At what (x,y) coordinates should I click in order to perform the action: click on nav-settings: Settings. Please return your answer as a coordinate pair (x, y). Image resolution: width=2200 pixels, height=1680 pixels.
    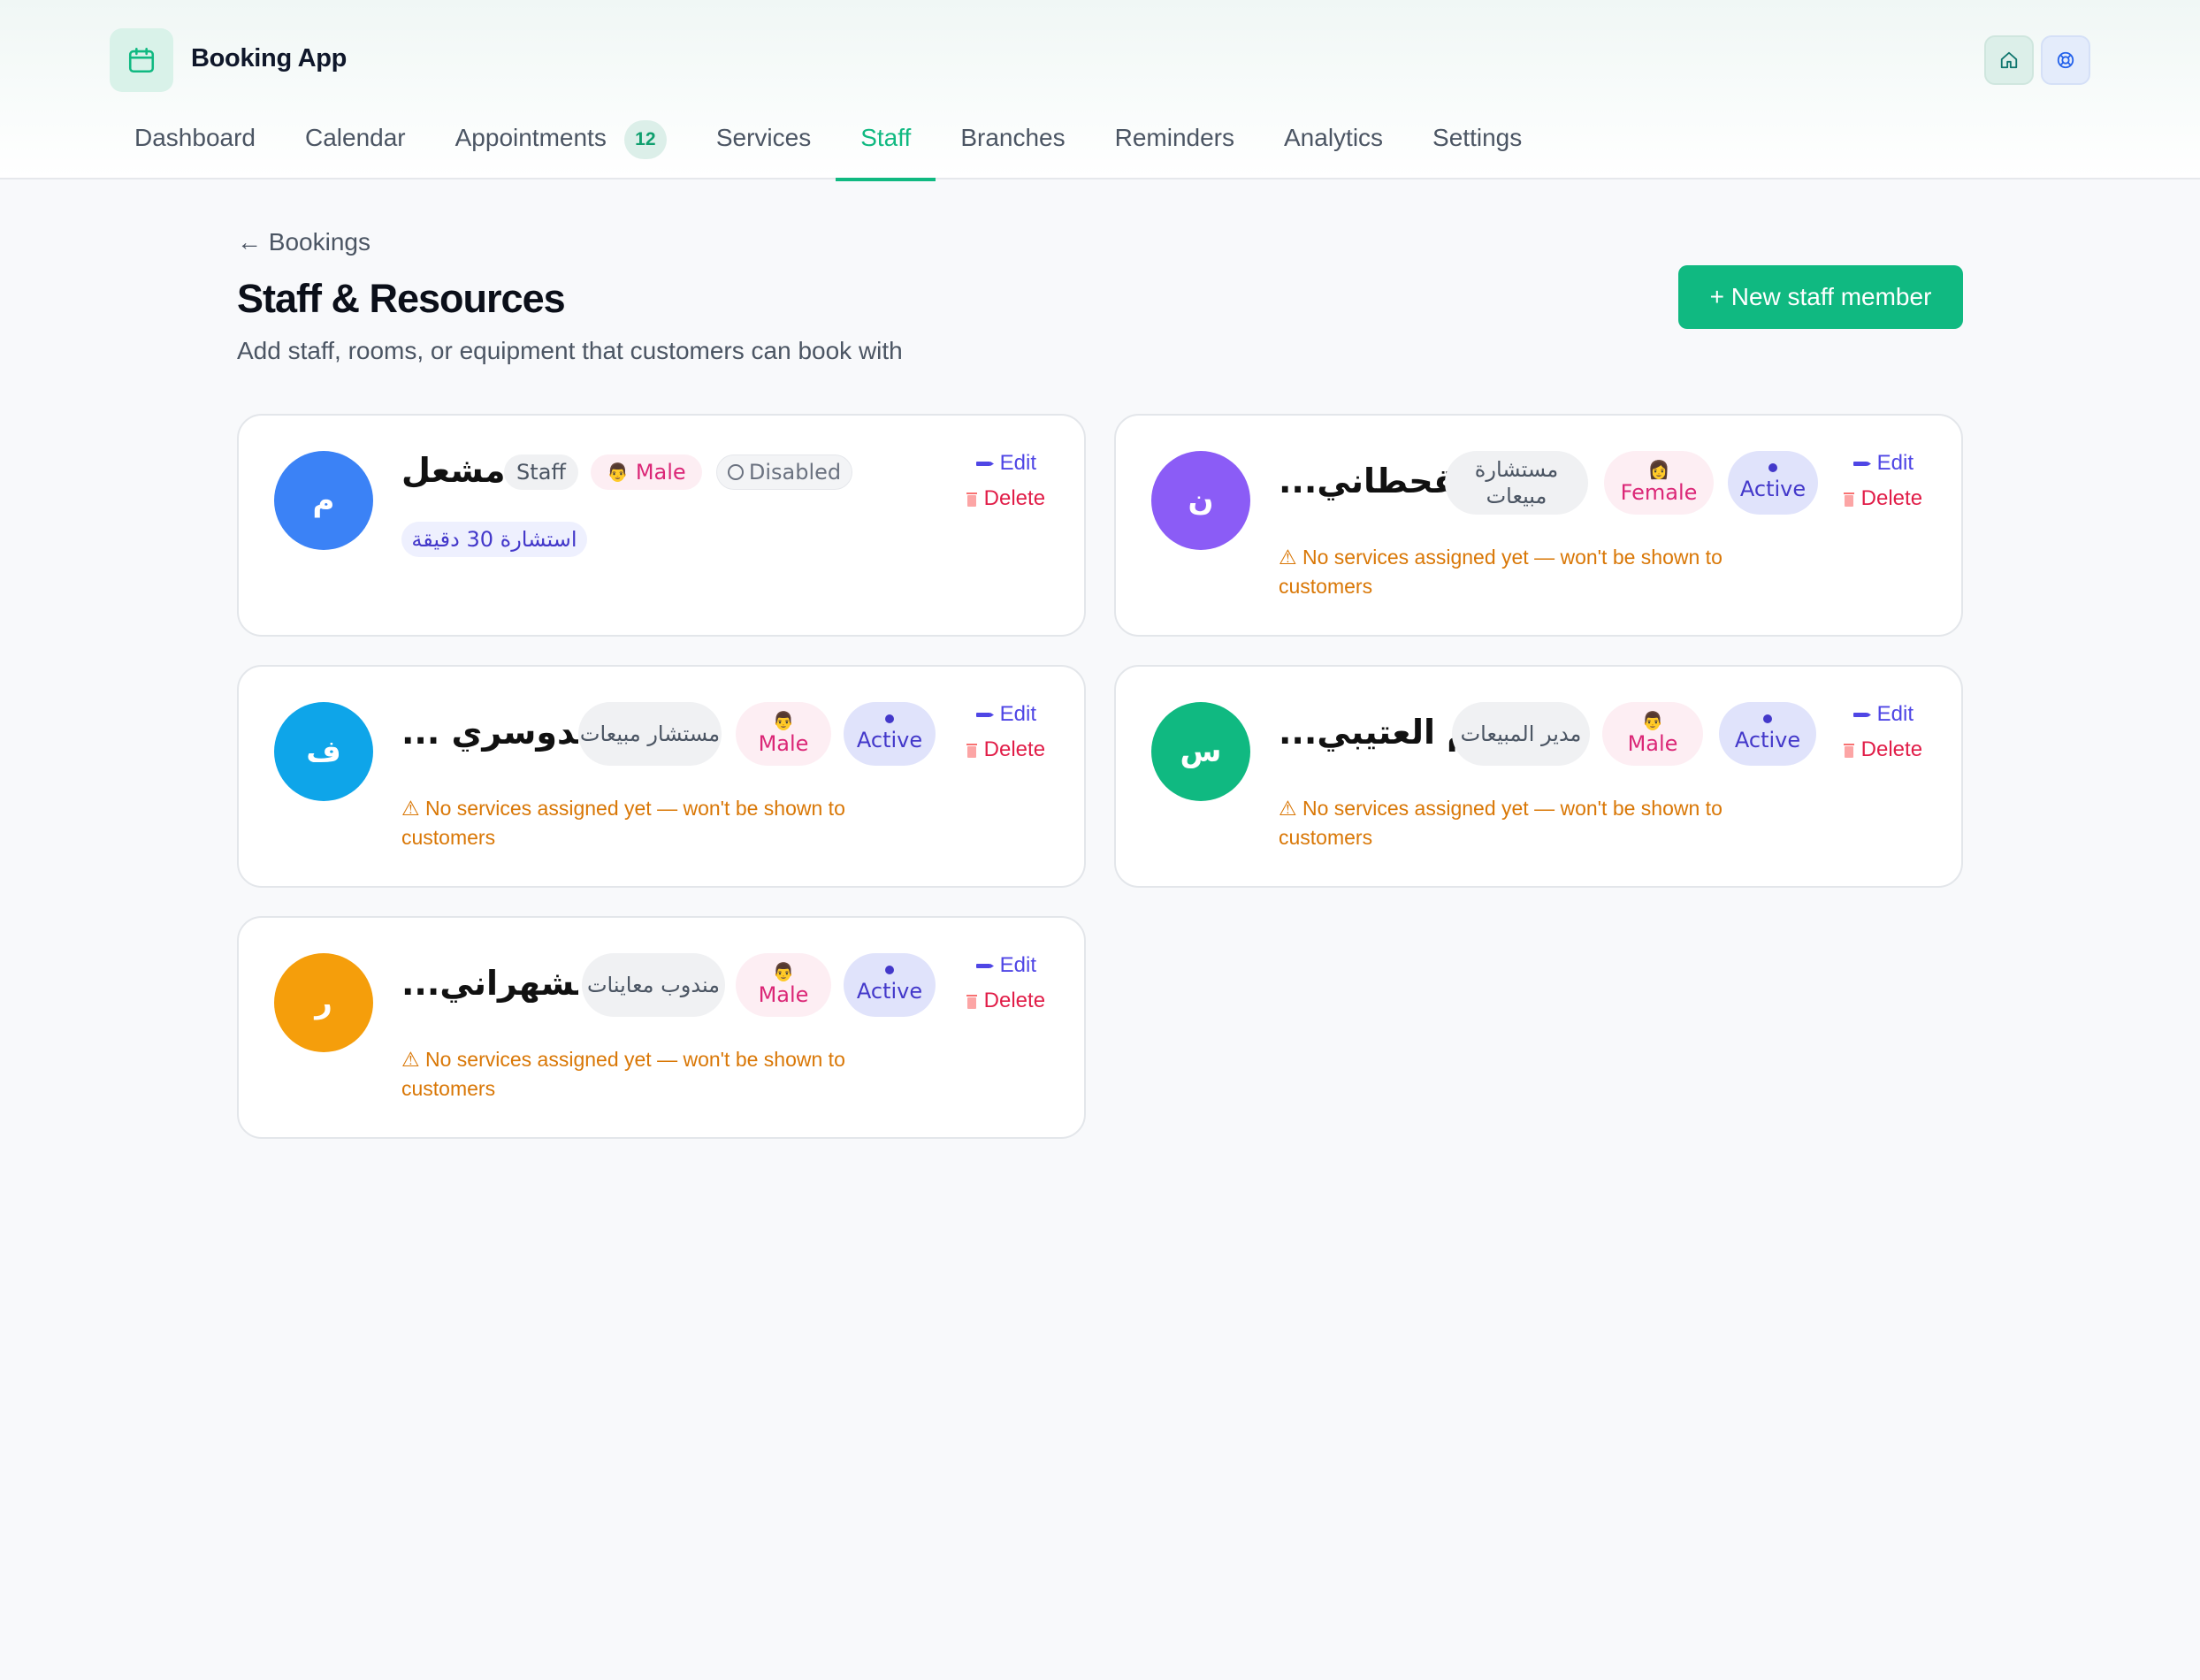
    Looking at the image, I should click on (1477, 147).